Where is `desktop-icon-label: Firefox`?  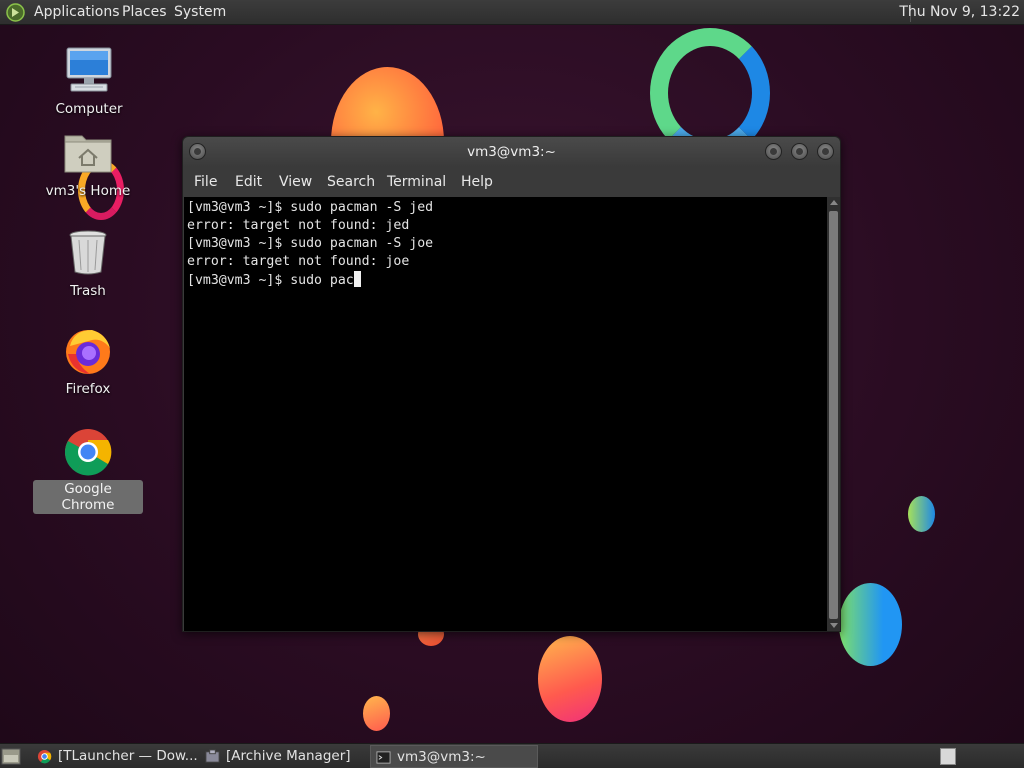 desktop-icon-label: Firefox is located at coordinates (88, 389).